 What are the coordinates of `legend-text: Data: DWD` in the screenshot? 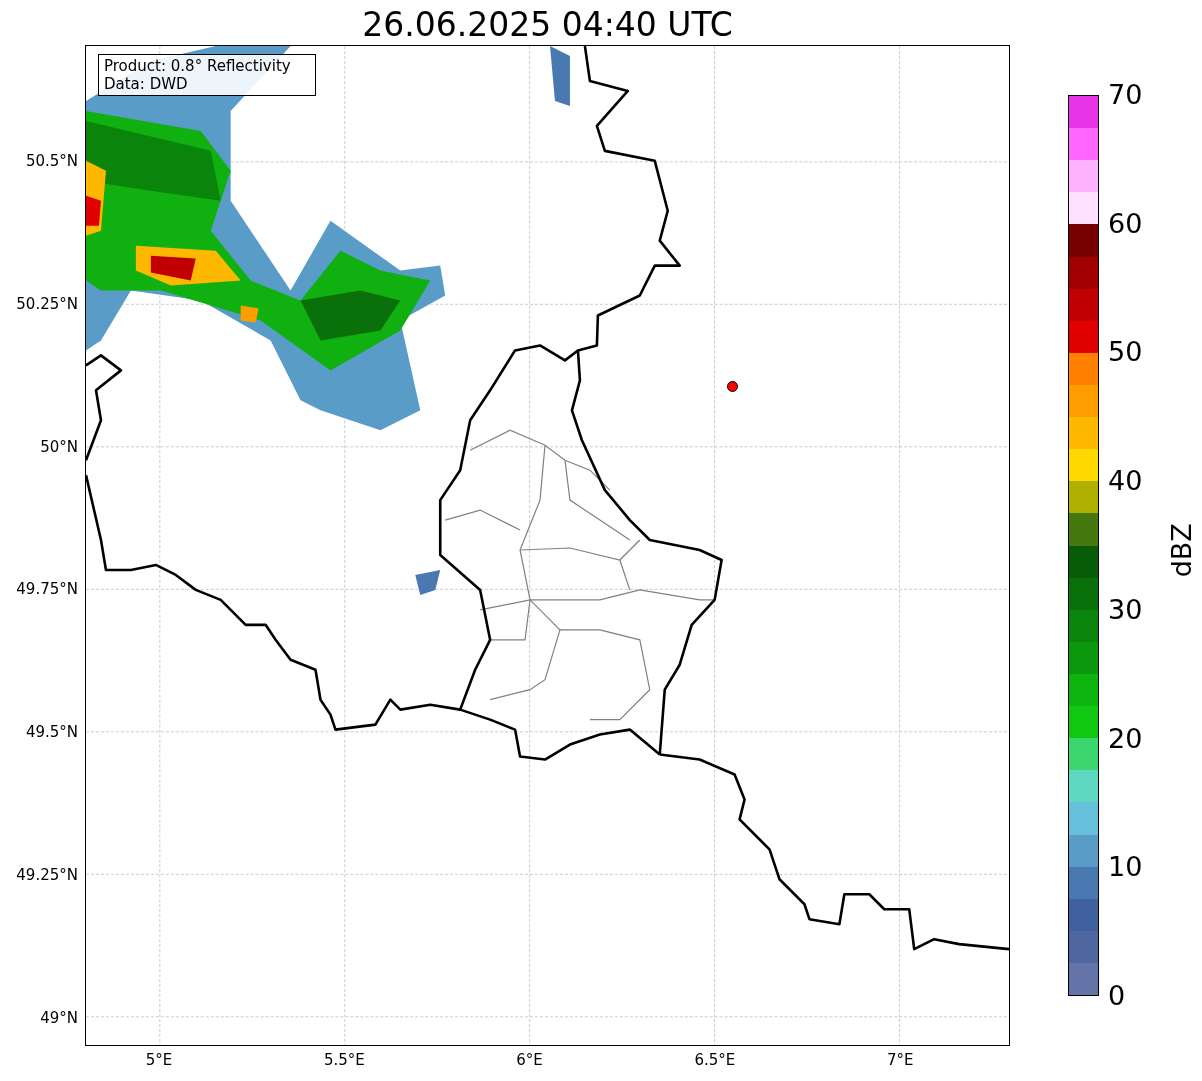 It's located at (146, 84).